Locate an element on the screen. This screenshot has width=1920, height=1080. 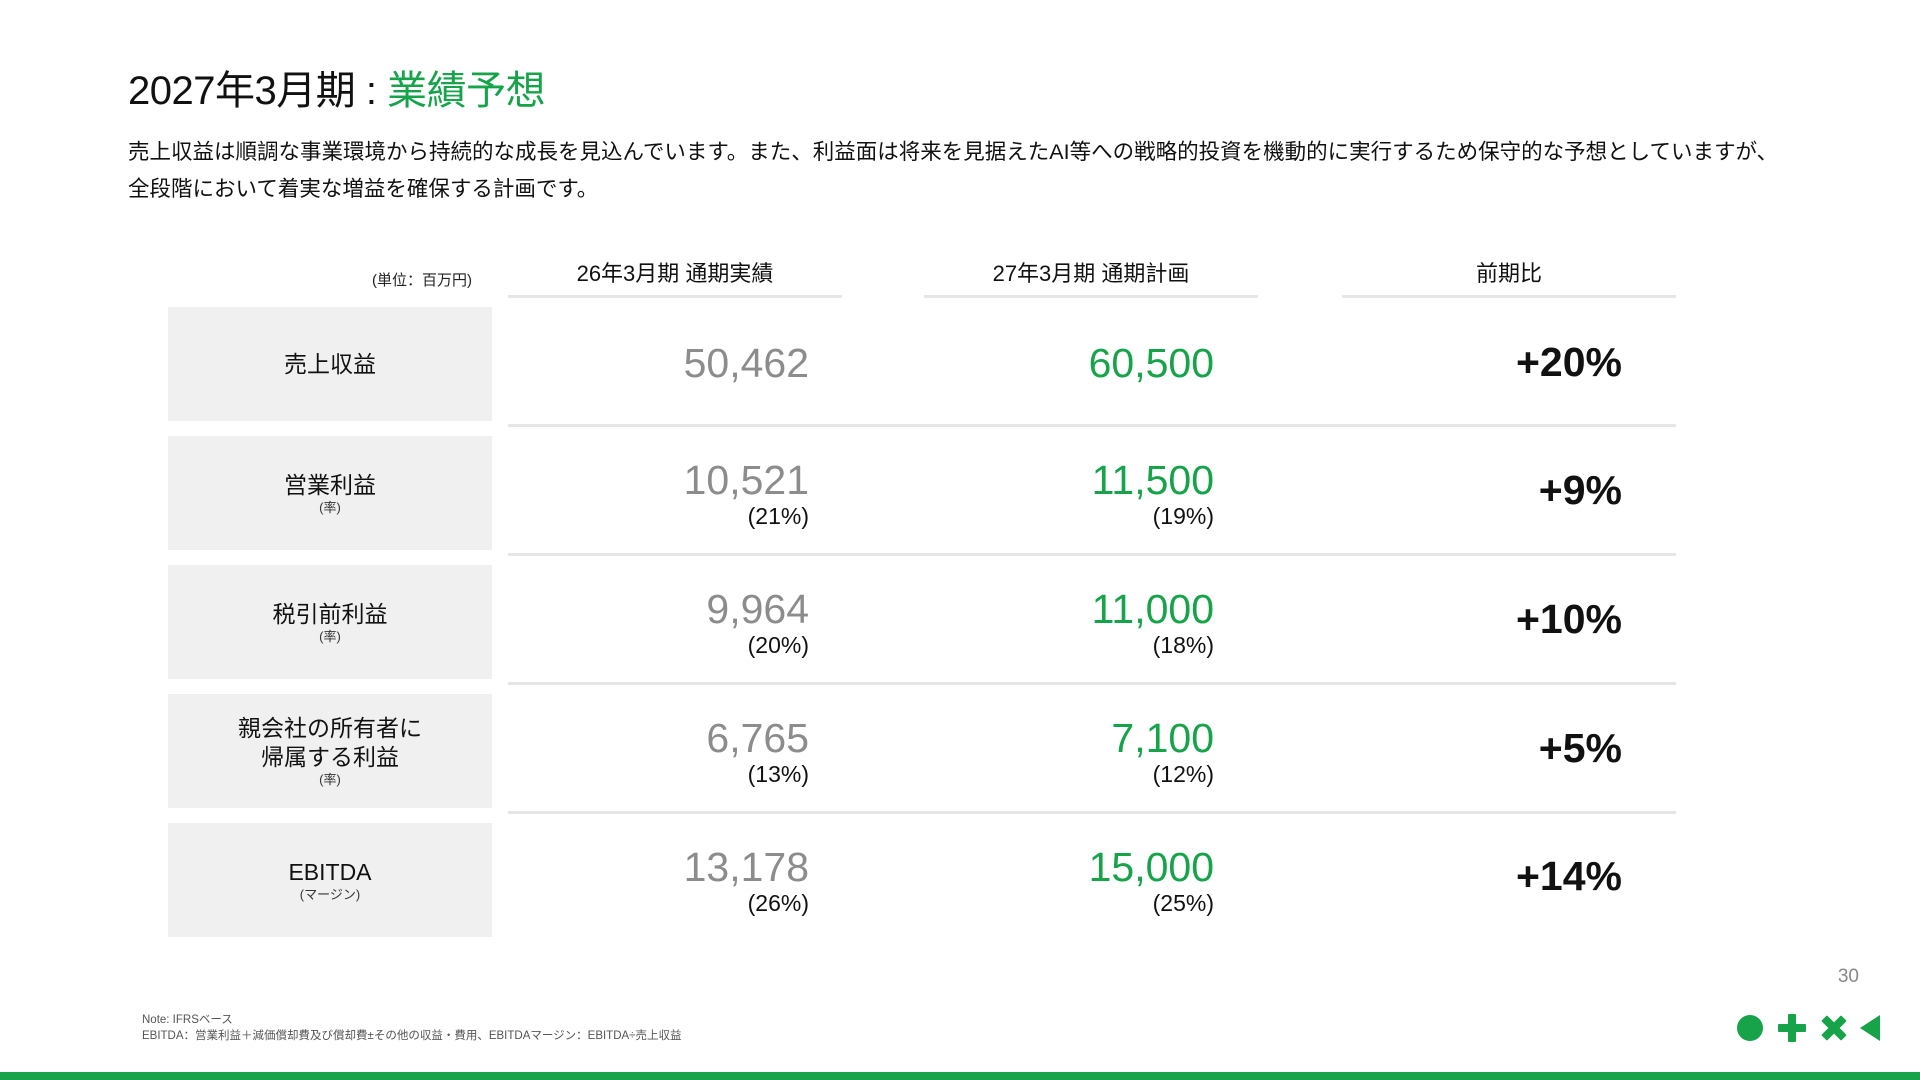
bottom-accent-bar is located at coordinates (960, 1076).